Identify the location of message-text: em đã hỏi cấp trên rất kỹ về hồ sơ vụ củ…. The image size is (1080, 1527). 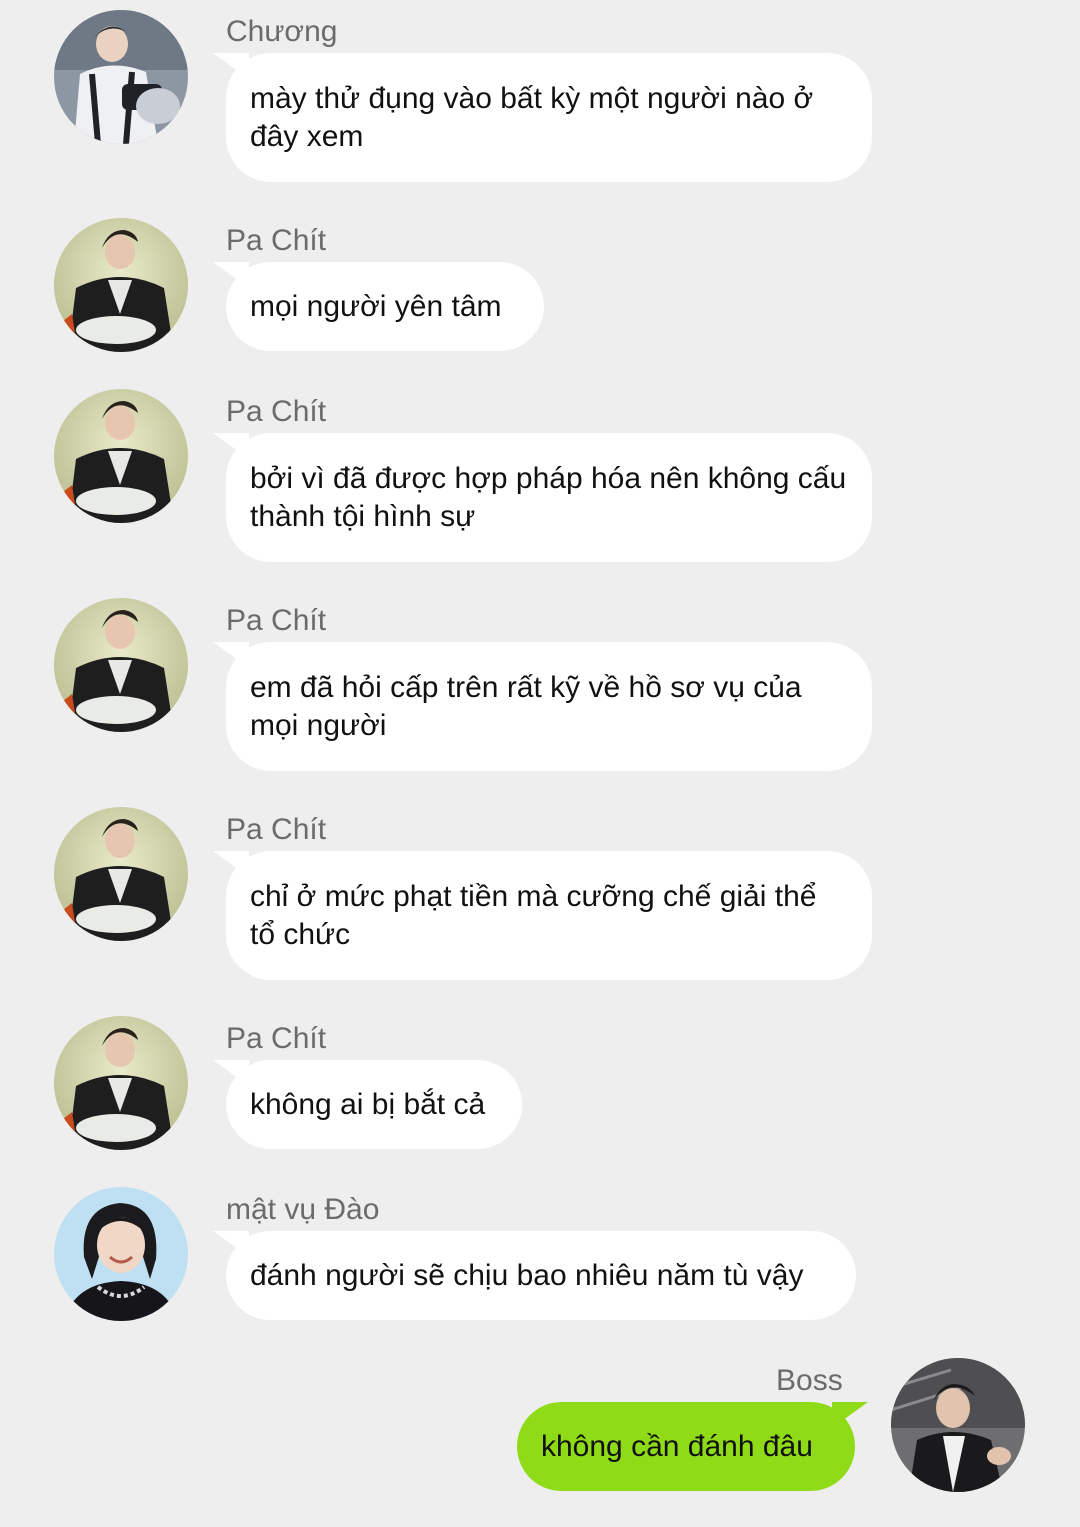
(526, 706).